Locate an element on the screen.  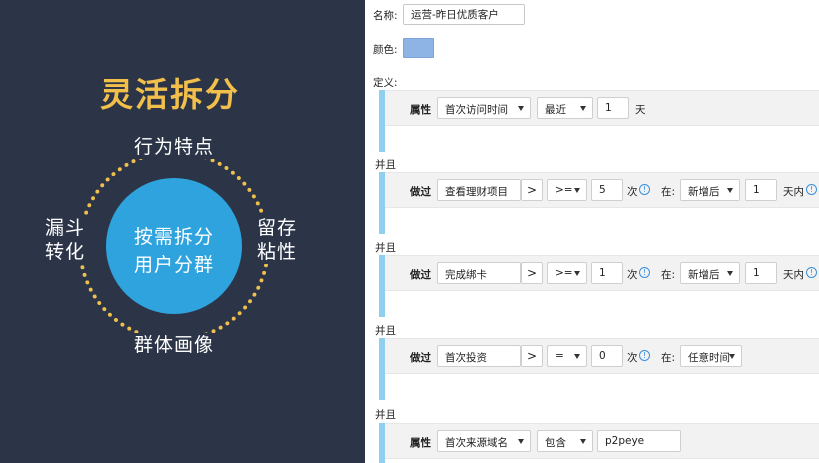
unit-label: 天 is located at coordinates (640, 110).